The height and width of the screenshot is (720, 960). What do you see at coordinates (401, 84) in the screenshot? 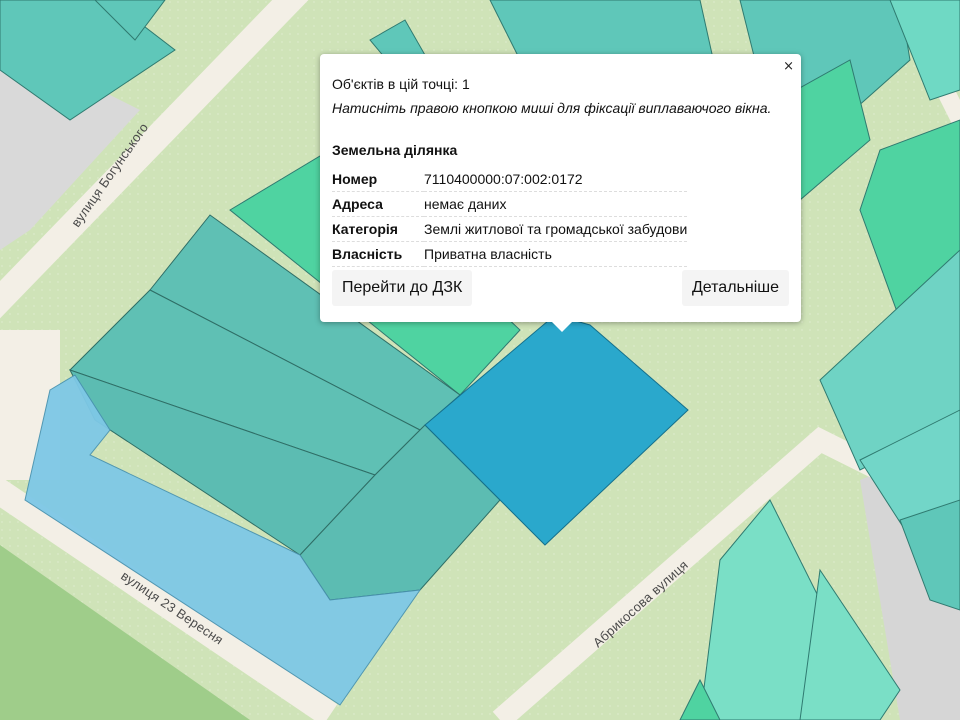
I see `objects-count: Об'єктів в цій точці: 1` at bounding box center [401, 84].